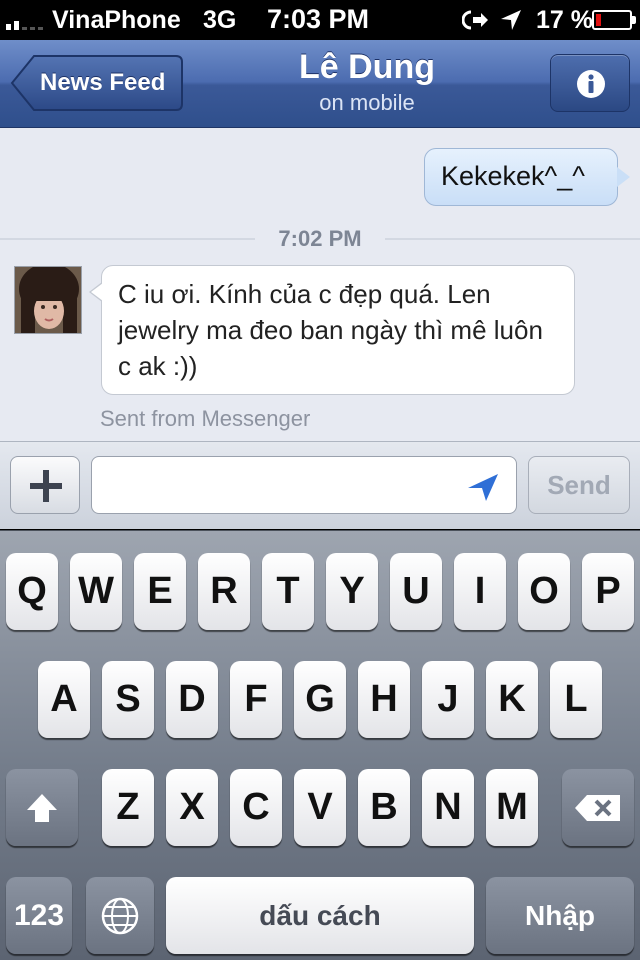  What do you see at coordinates (45, 485) in the screenshot?
I see `add-attachment-button` at bounding box center [45, 485].